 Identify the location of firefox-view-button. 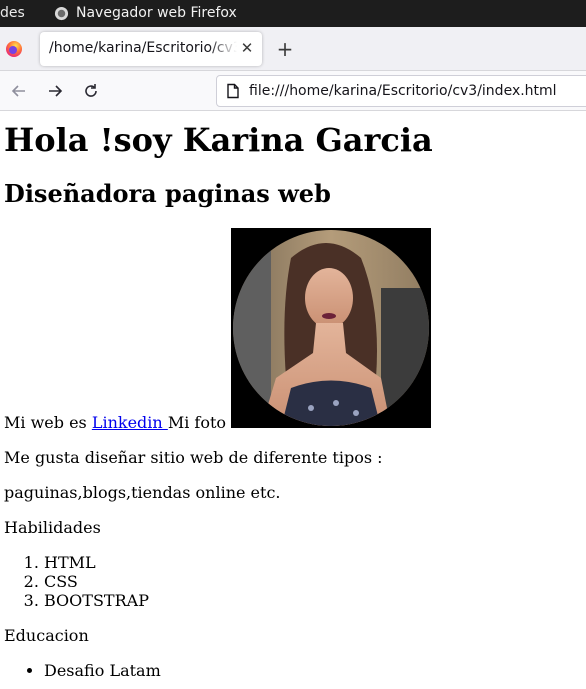
(14, 49).